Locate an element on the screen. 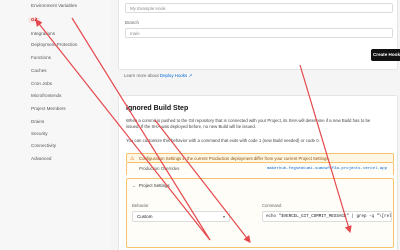  arrow-to-behavior-select is located at coordinates (202, 181).